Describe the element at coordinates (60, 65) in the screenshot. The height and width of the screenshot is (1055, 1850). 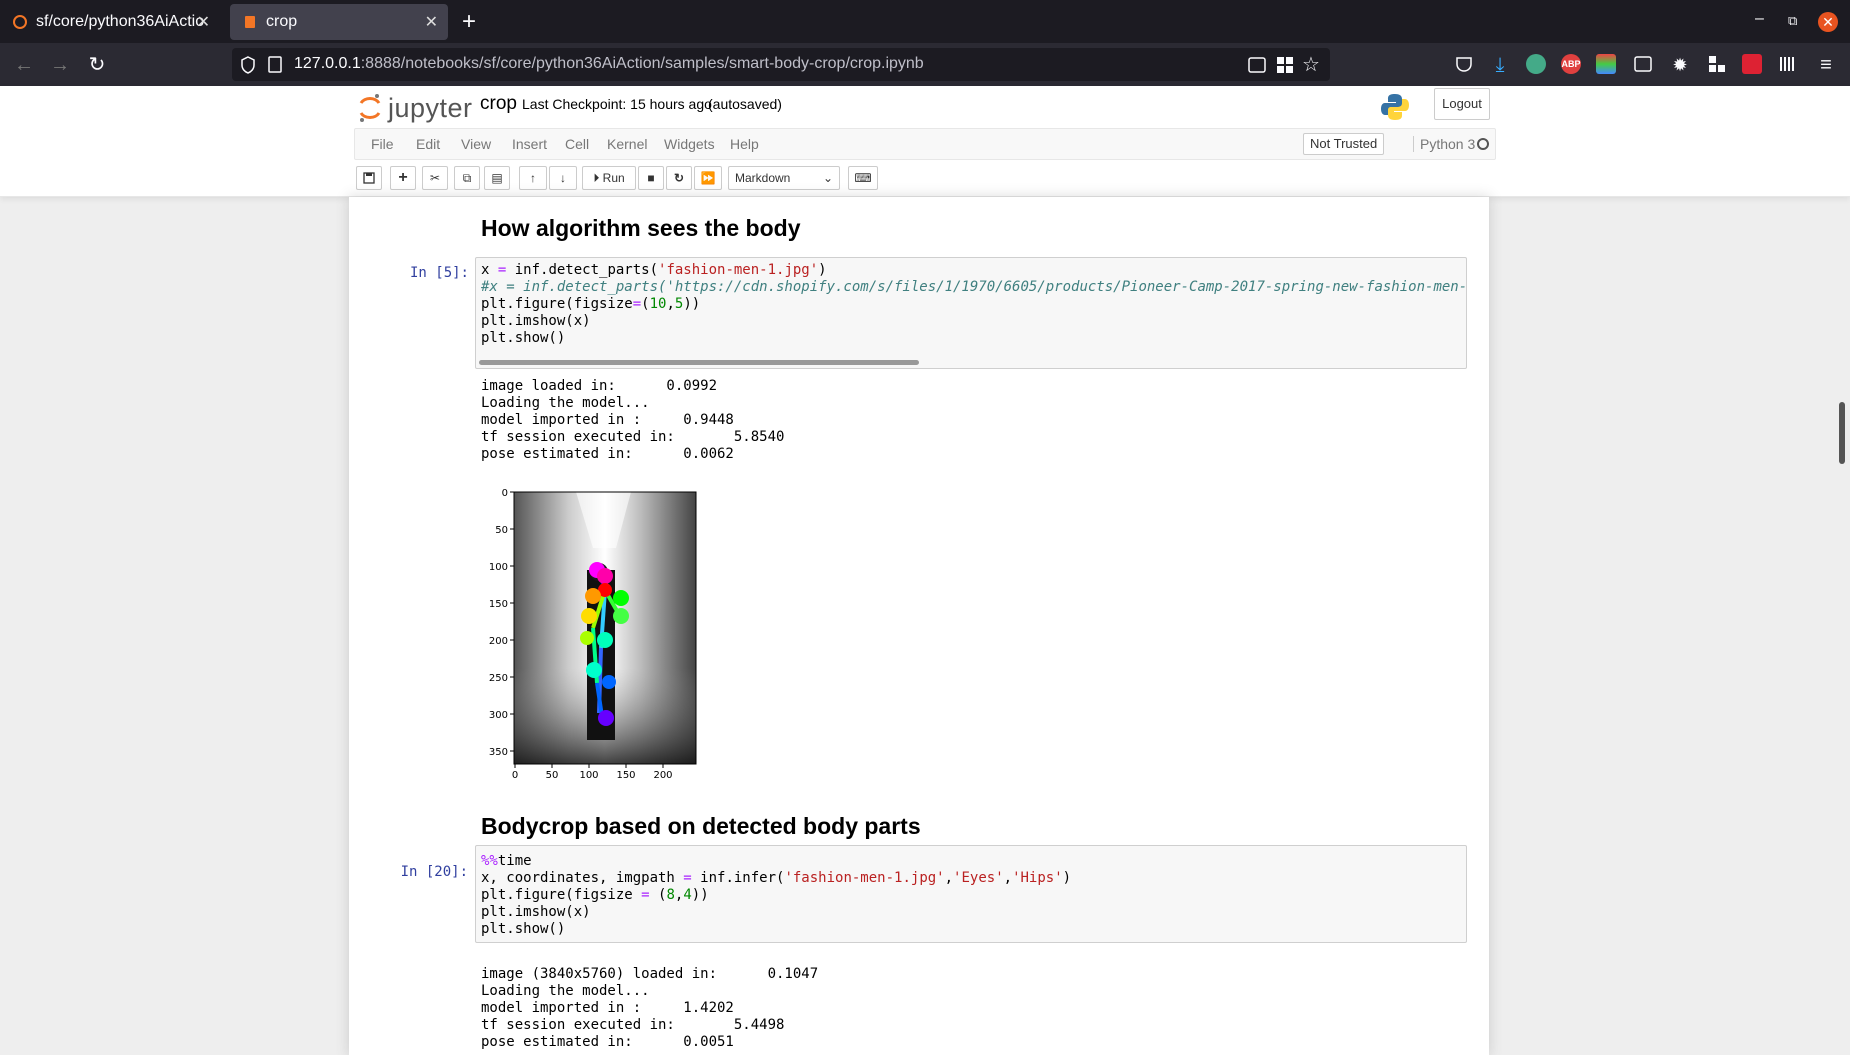
I see `forward-arrow-icon: →` at that location.